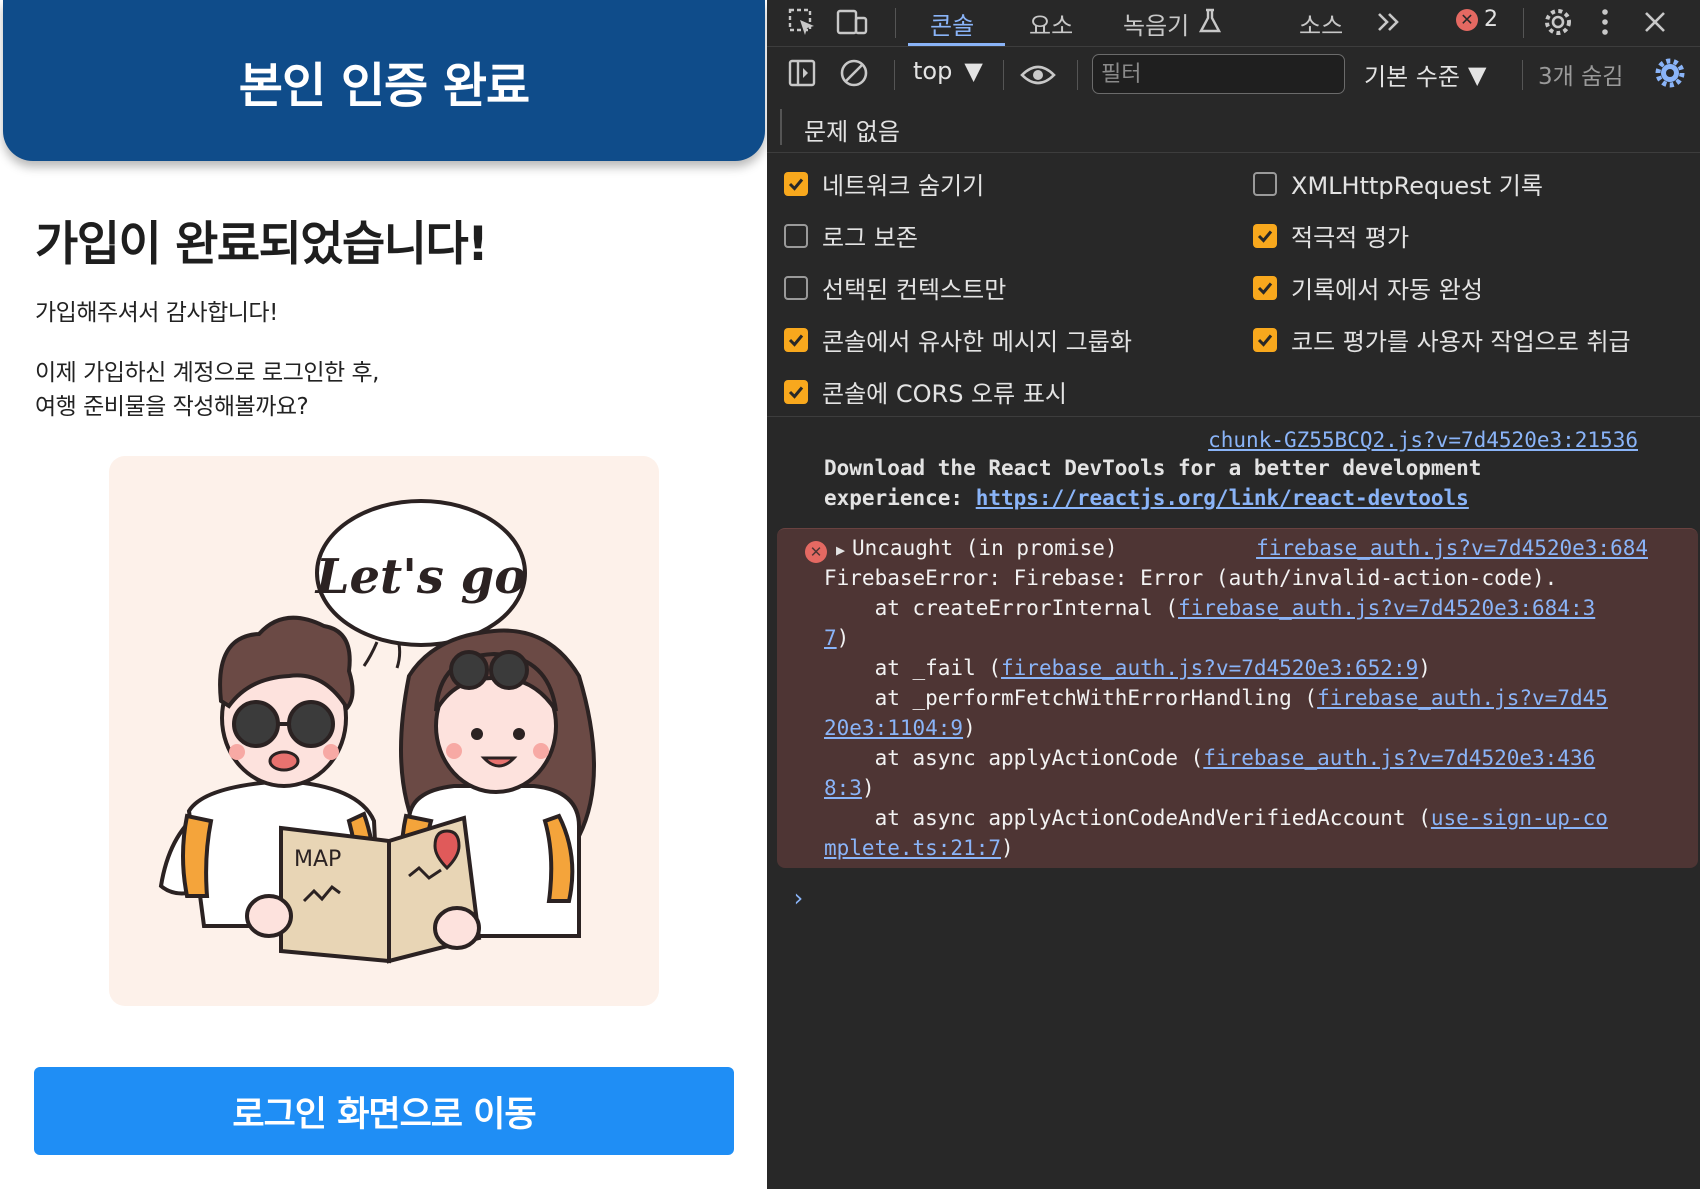 Image resolution: width=1700 pixels, height=1189 pixels. Describe the element at coordinates (952, 23) in the screenshot. I see `tab-console: 콘솔` at that location.